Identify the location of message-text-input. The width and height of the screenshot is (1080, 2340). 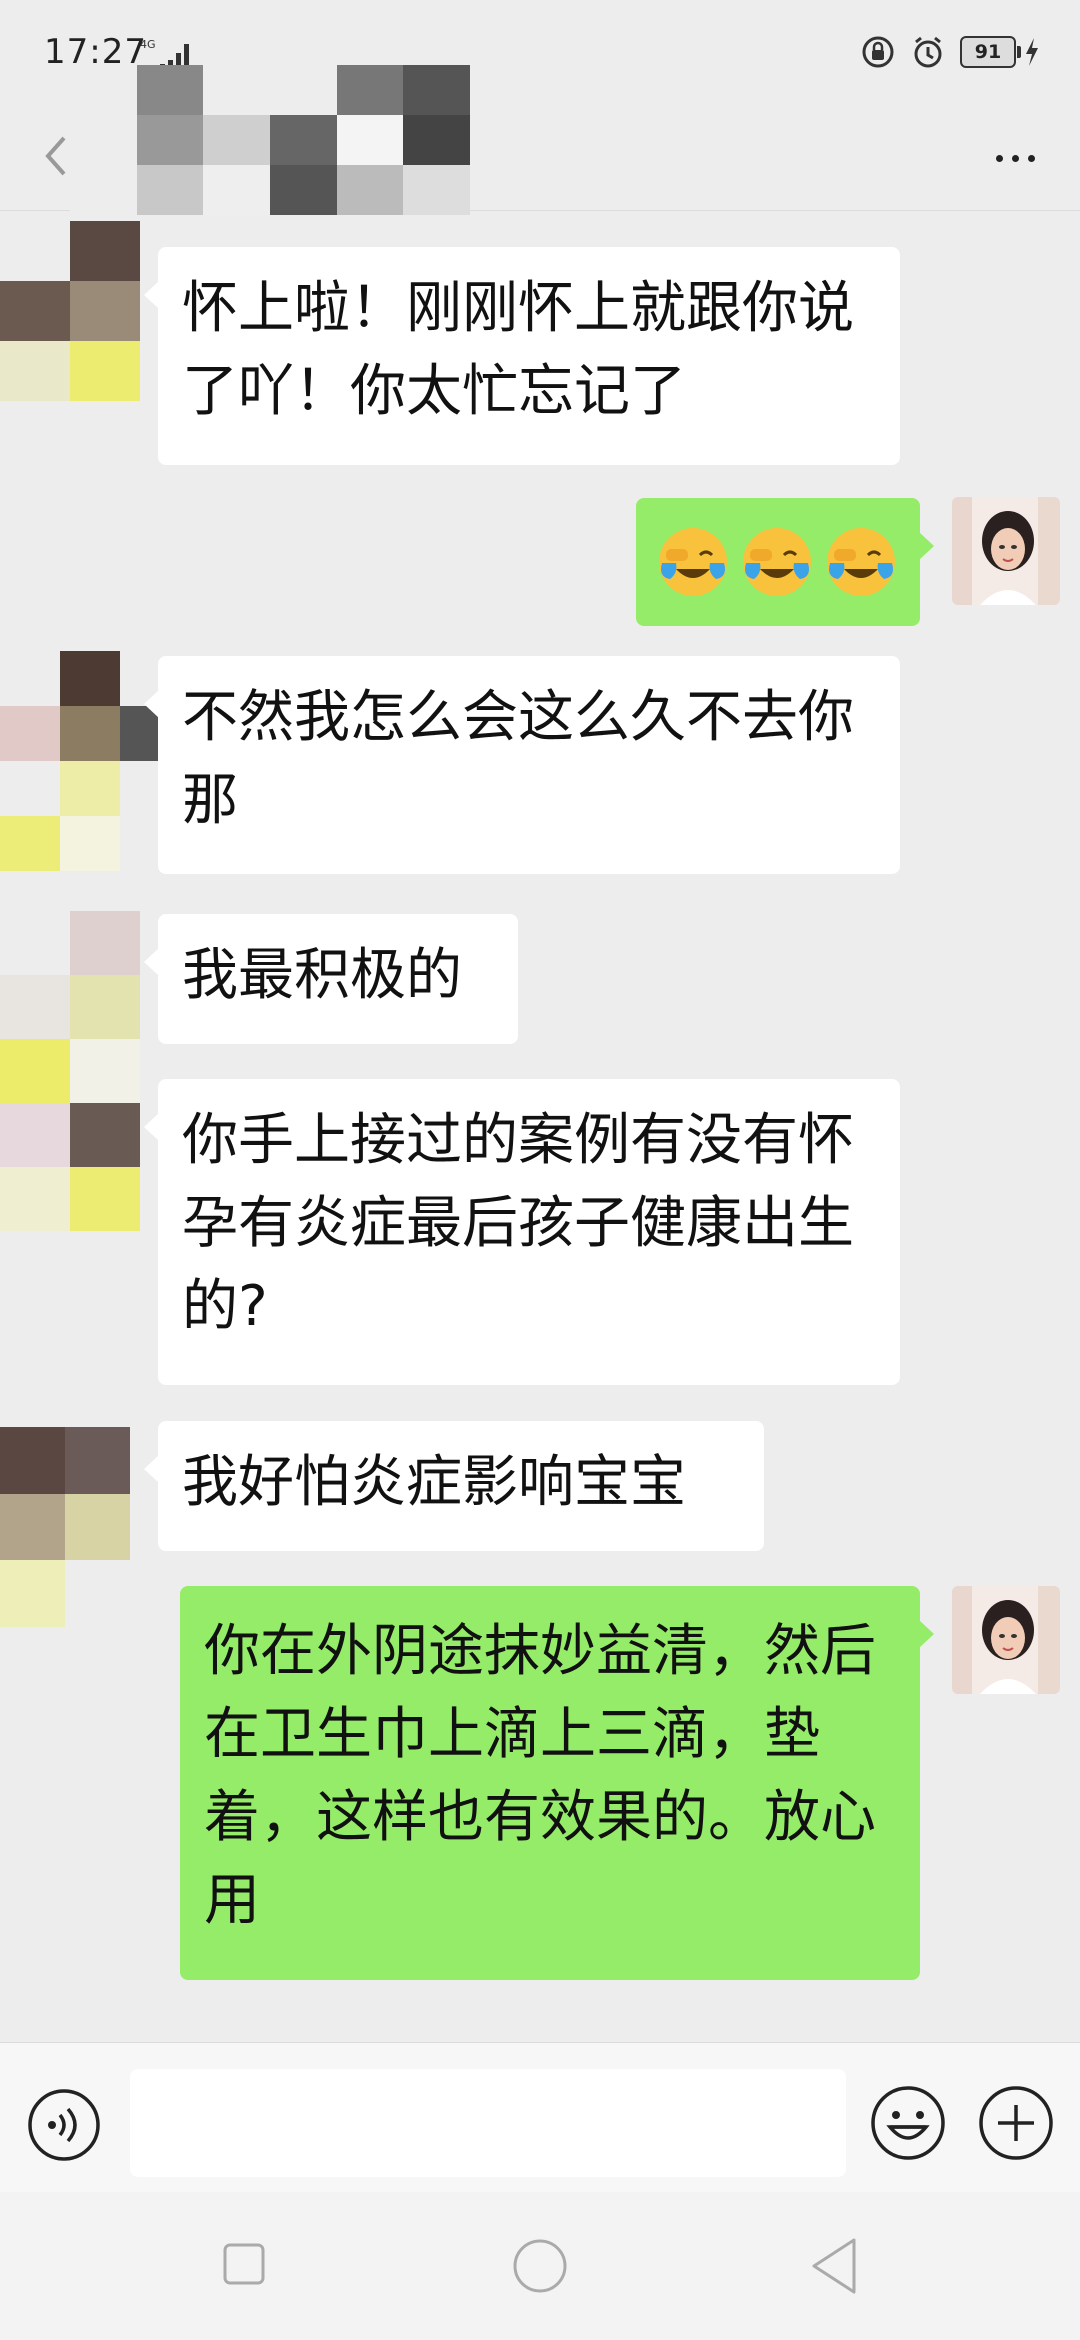
(488, 2123).